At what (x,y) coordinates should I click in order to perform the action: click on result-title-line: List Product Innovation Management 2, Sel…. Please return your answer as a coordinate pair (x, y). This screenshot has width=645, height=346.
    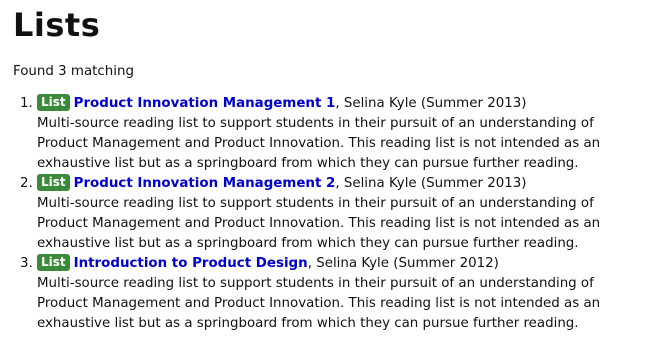
    Looking at the image, I should click on (337, 184).